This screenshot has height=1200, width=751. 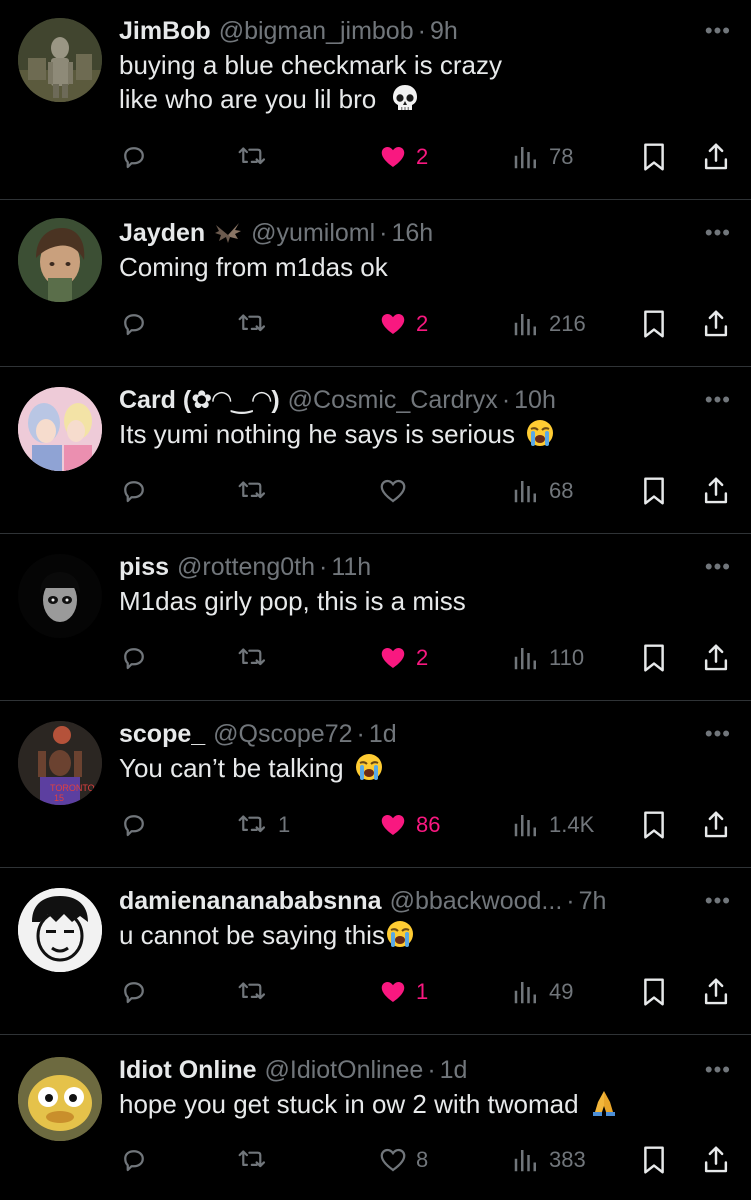 I want to click on views-button: 49, so click(x=542, y=992).